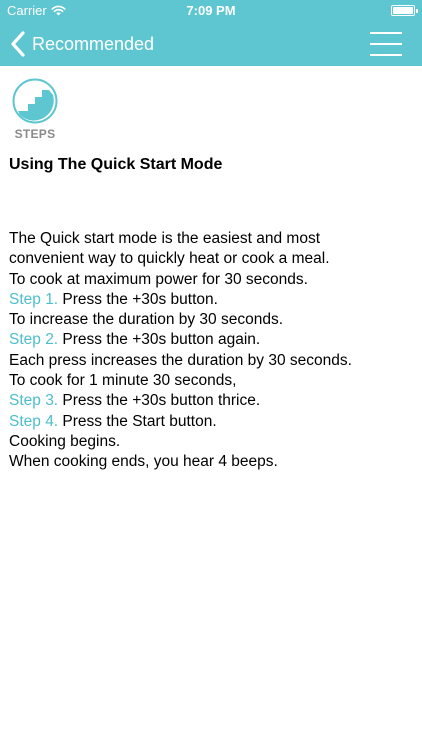  What do you see at coordinates (138, 299) in the screenshot?
I see `step-text: Press the +30s button.` at bounding box center [138, 299].